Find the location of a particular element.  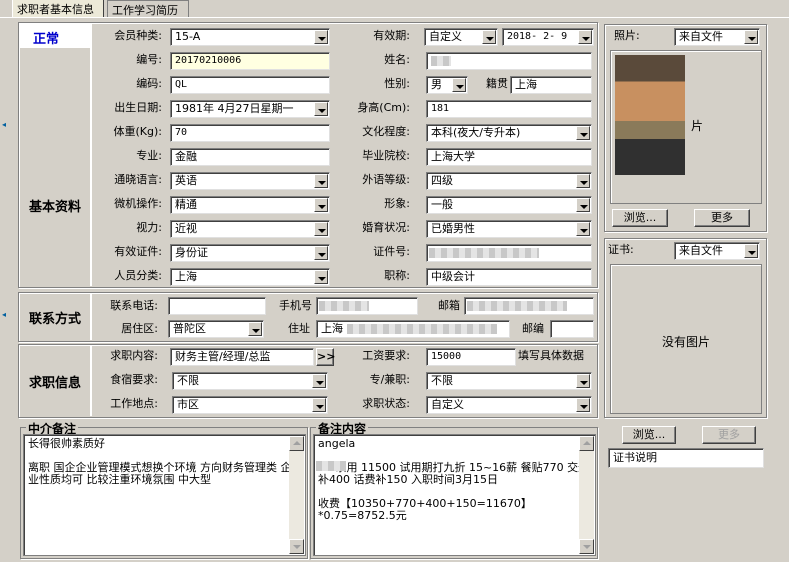

person-type-select: 上海 is located at coordinates (250, 277).